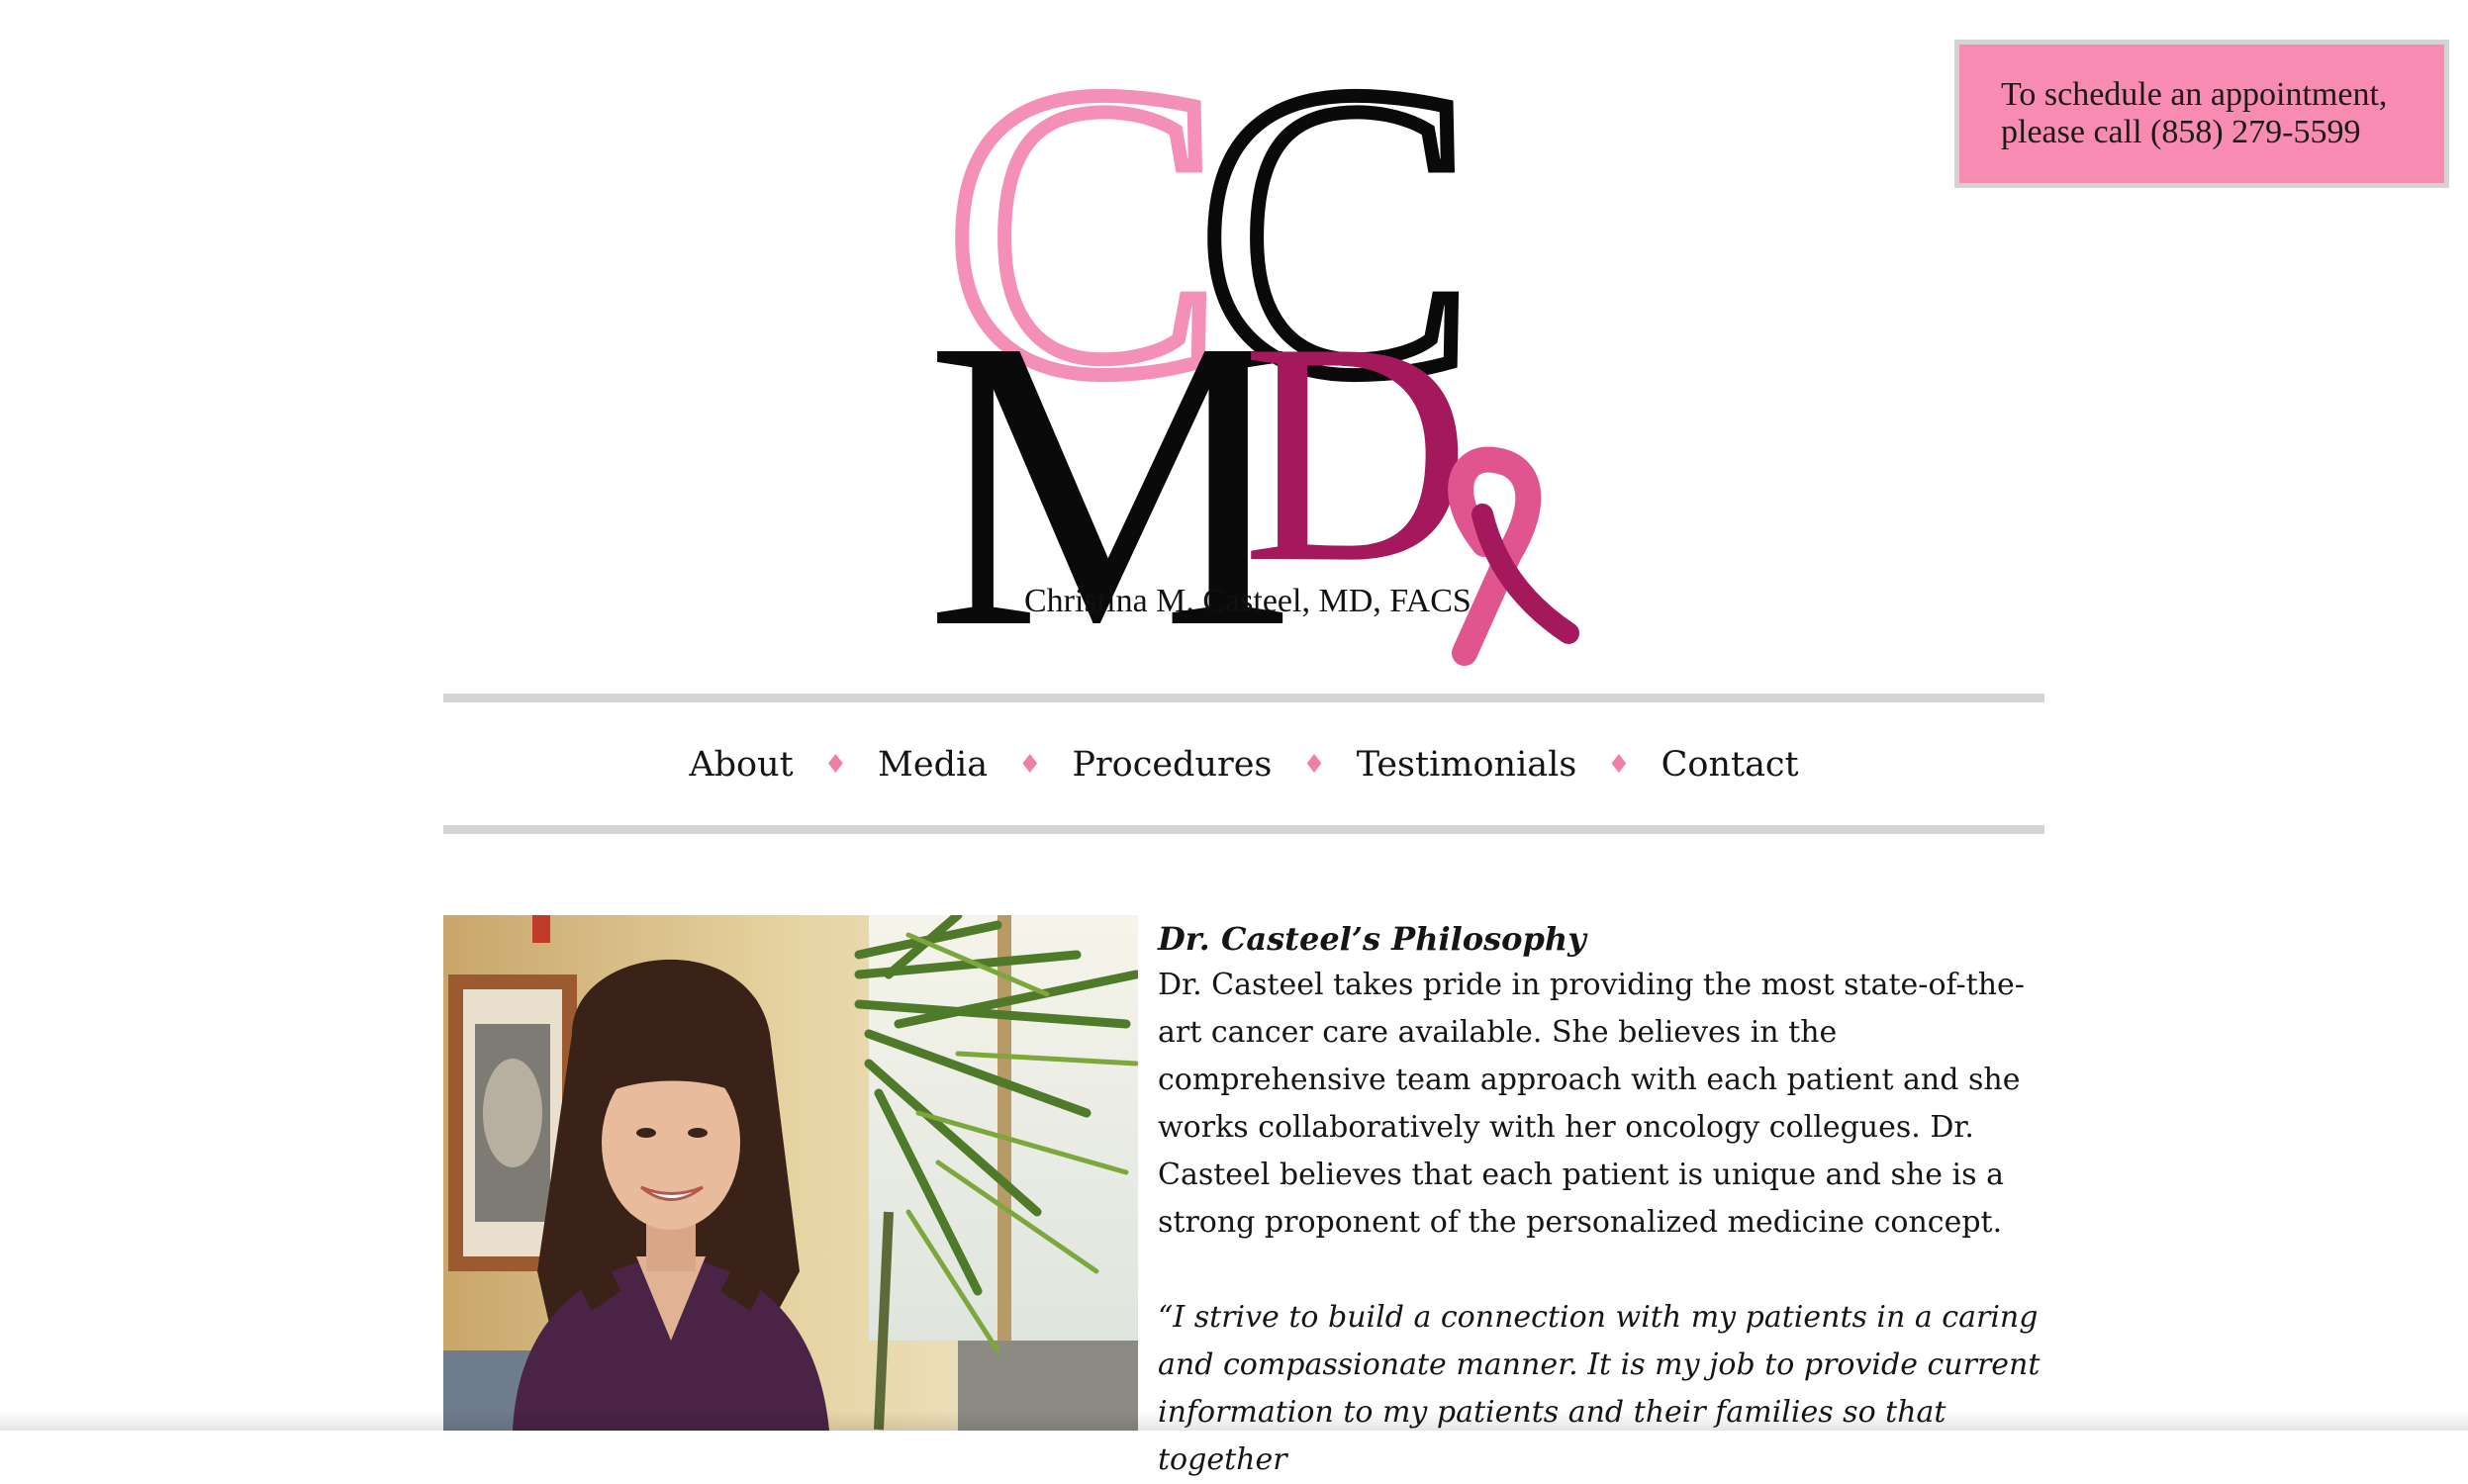 This screenshot has height=1484, width=2468. What do you see at coordinates (1243, 698) in the screenshot?
I see `nav-top-rule` at bounding box center [1243, 698].